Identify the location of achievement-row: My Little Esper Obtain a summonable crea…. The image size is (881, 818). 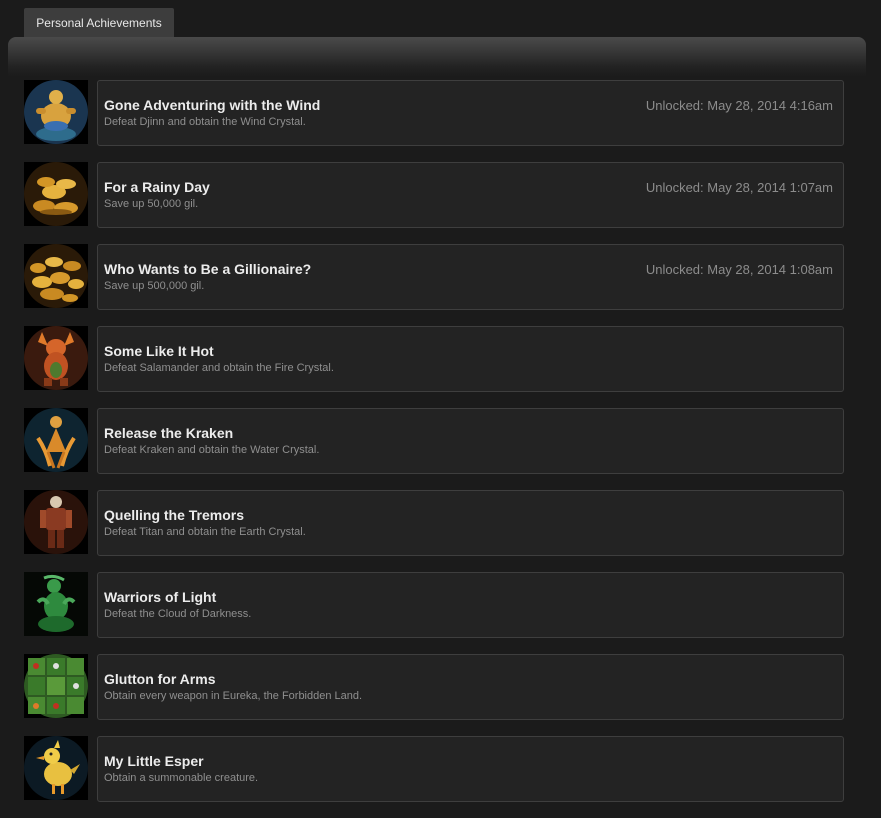
(434, 769).